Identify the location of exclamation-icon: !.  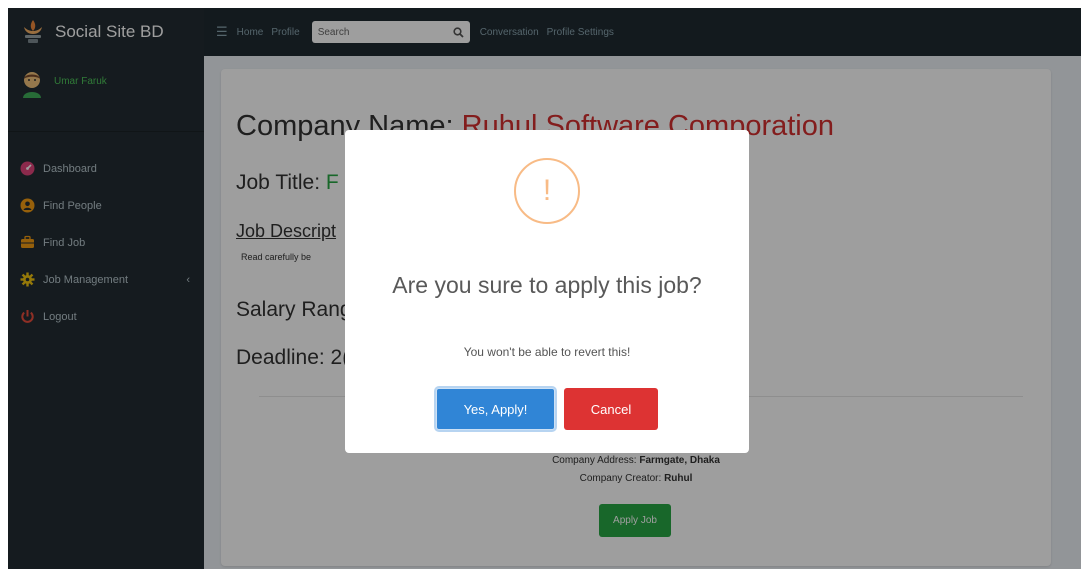
(547, 191).